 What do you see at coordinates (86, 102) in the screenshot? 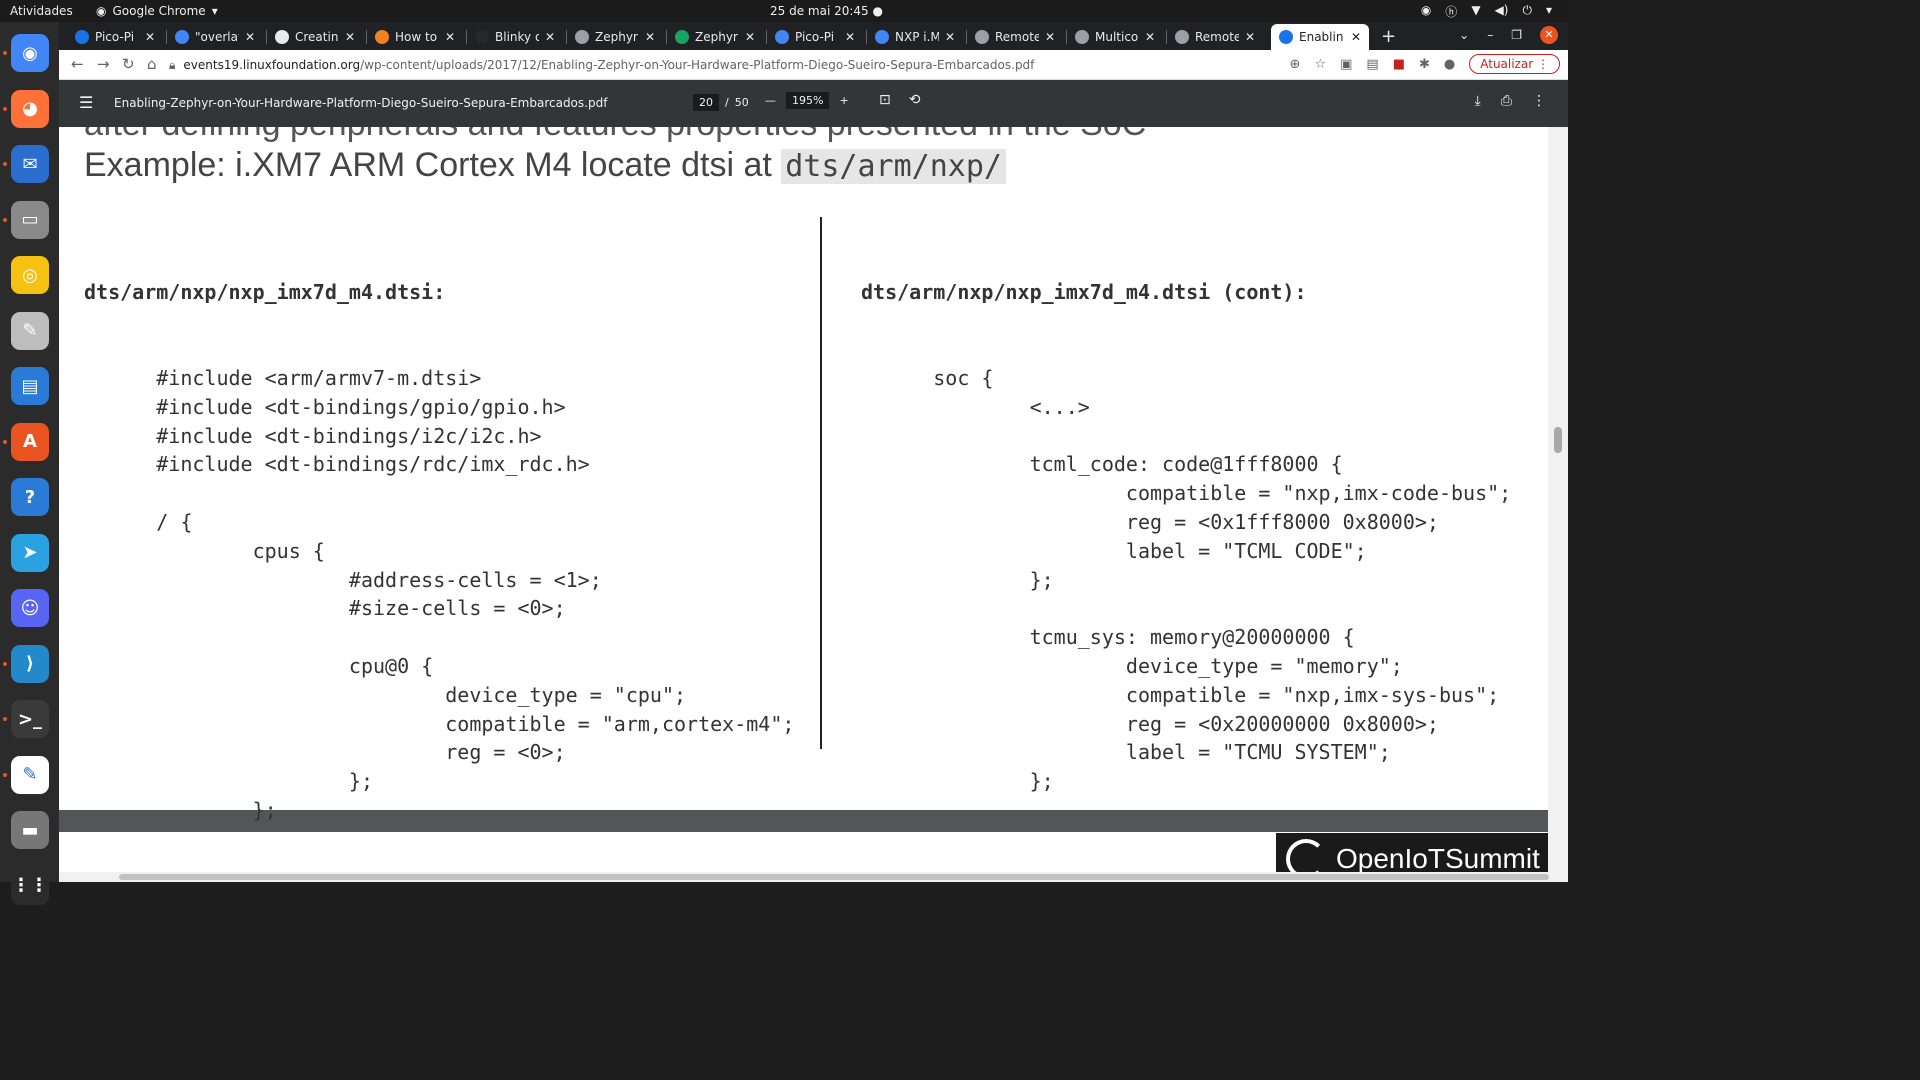
I see `hamburger-menu-icon: ☰` at bounding box center [86, 102].